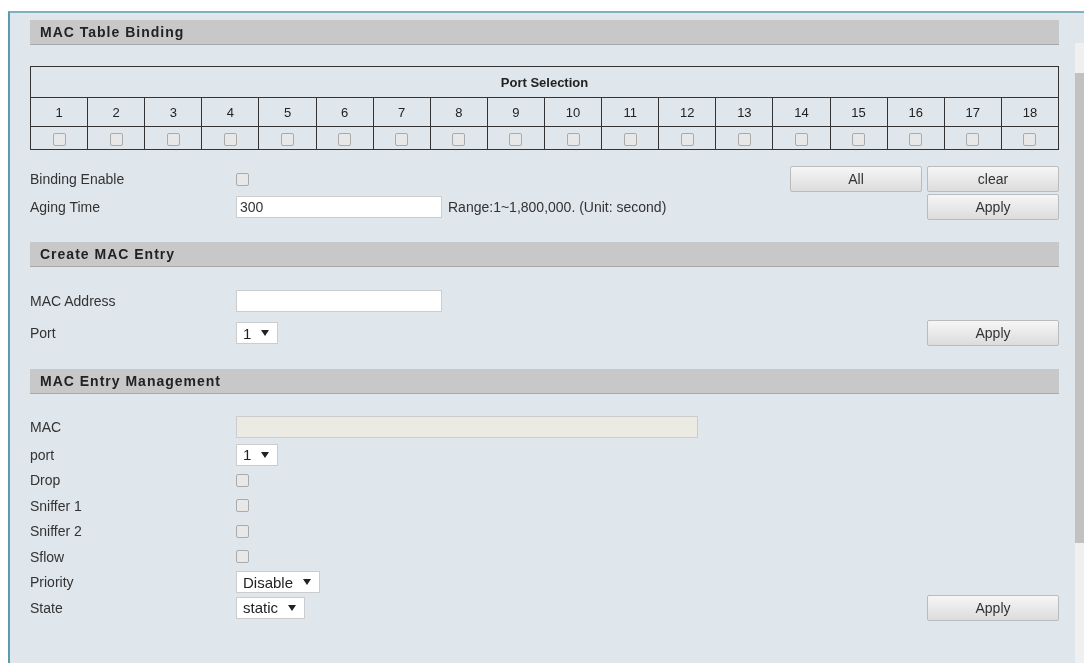  What do you see at coordinates (744, 112) in the screenshot?
I see `port-number: 13` at bounding box center [744, 112].